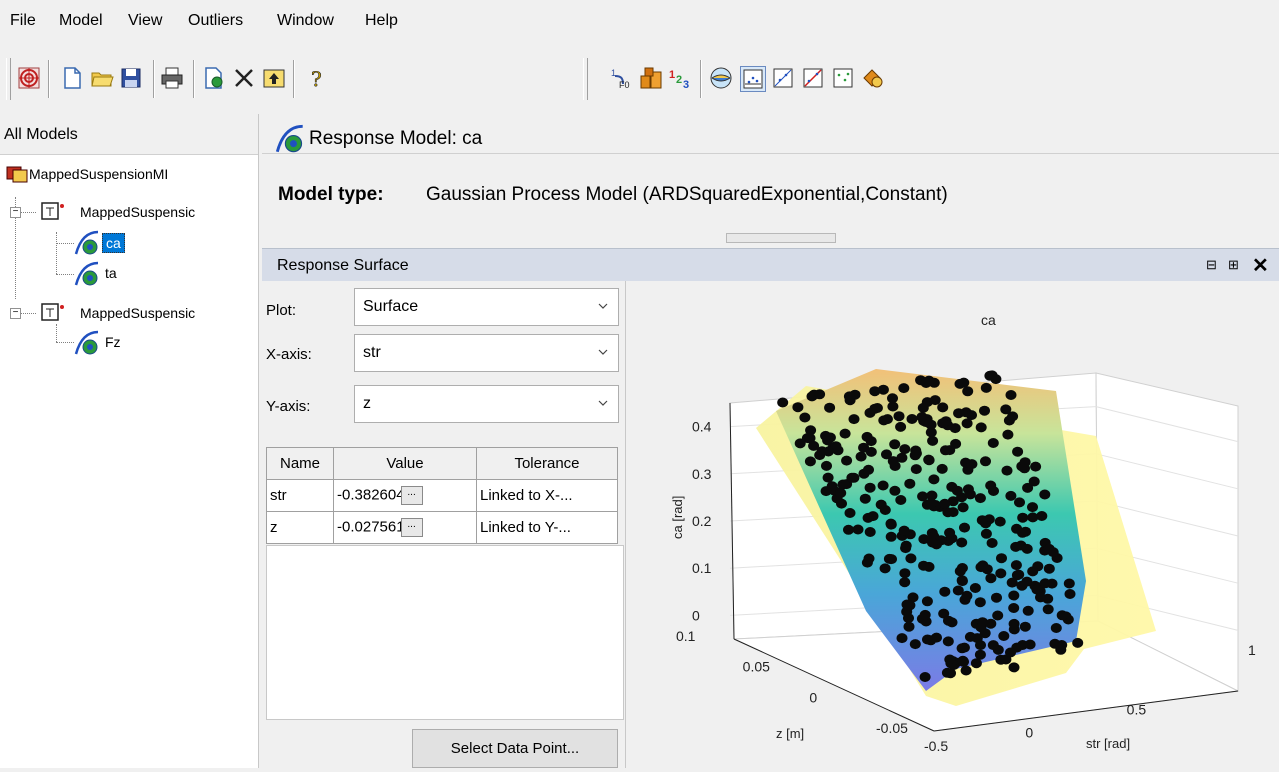 The width and height of the screenshot is (1279, 772). What do you see at coordinates (781, 238) in the screenshot?
I see `splitter-handle` at bounding box center [781, 238].